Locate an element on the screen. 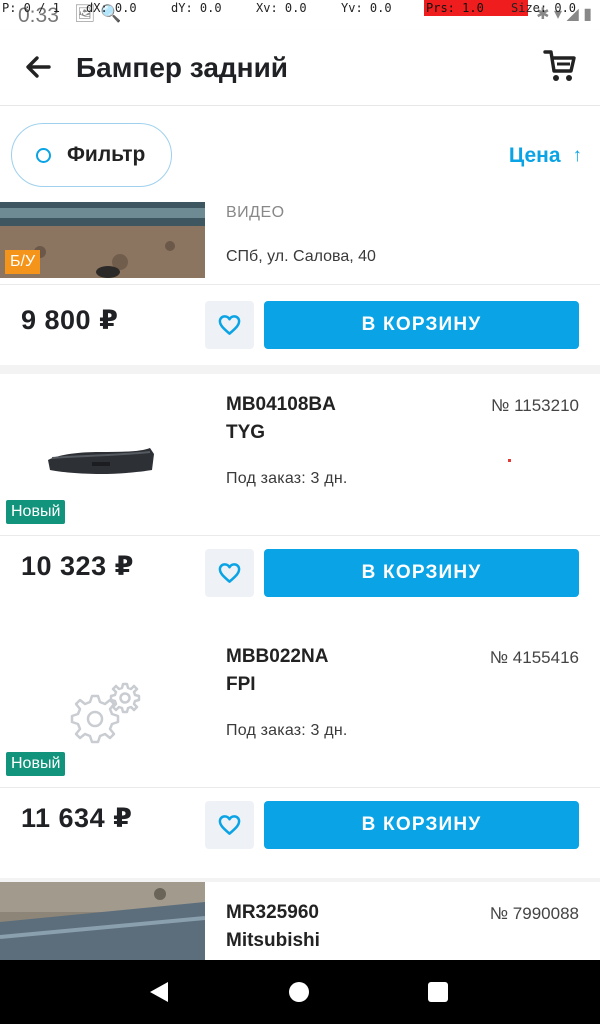 Image resolution: width=600 pixels, height=1024 pixels. system-nav-bar is located at coordinates (300, 992).